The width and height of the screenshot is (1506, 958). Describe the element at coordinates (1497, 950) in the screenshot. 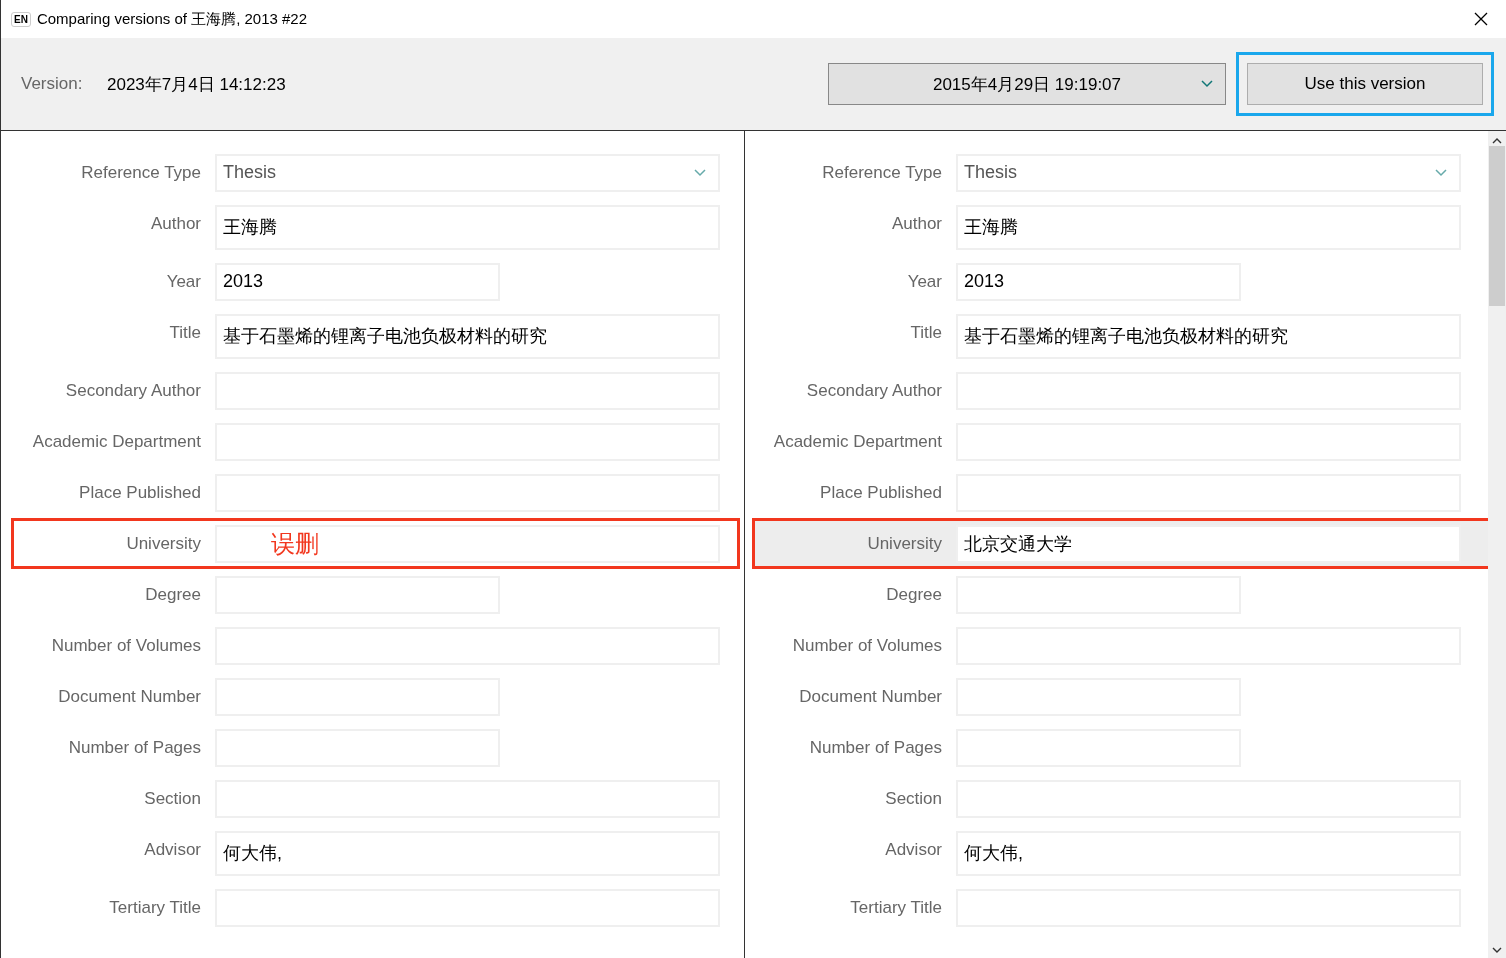

I see `scroll-down-icon` at that location.